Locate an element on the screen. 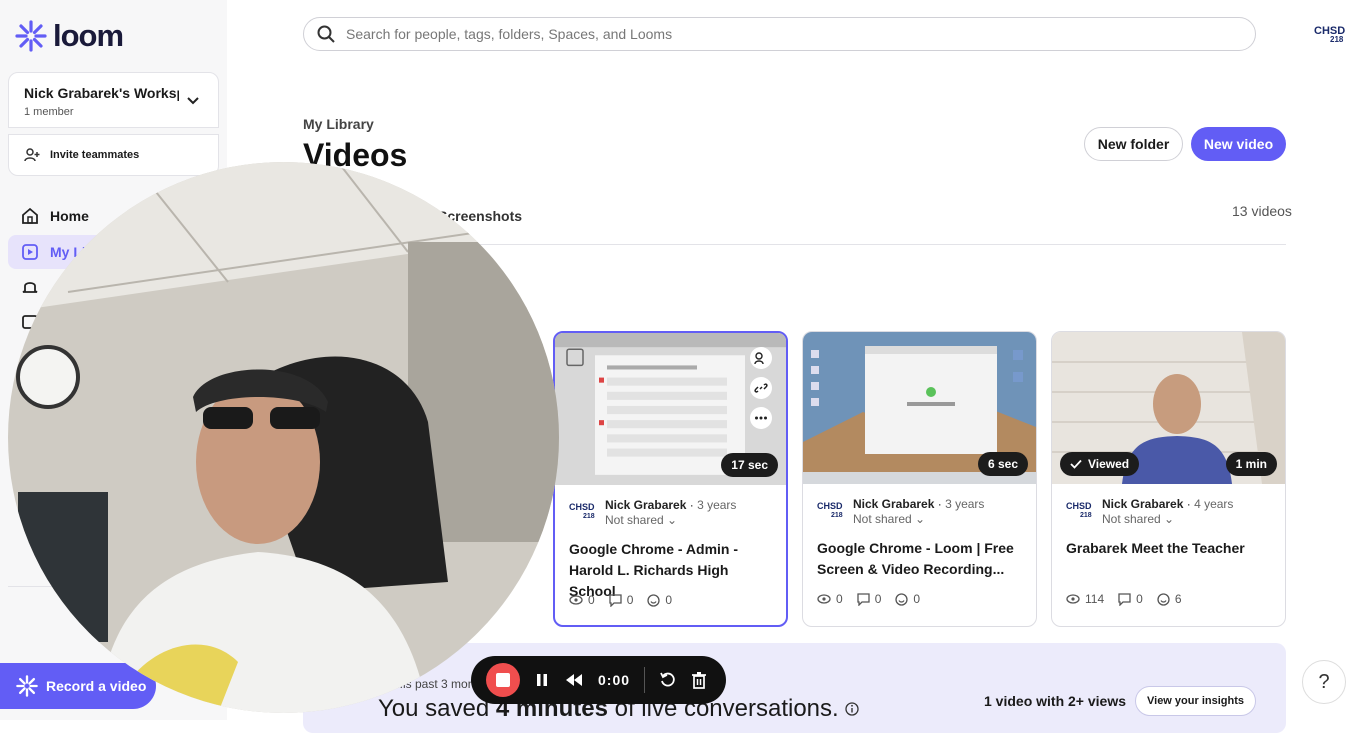  view-insights-button: View your insights is located at coordinates (1195, 701).